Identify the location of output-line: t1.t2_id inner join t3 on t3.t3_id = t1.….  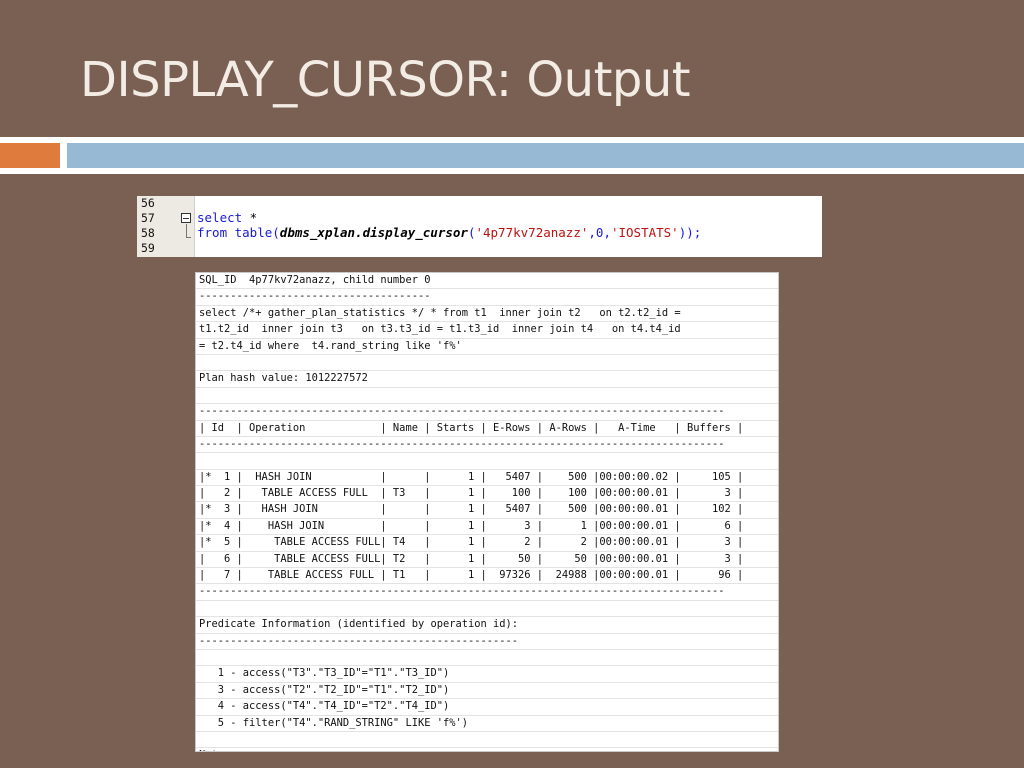
(487, 330).